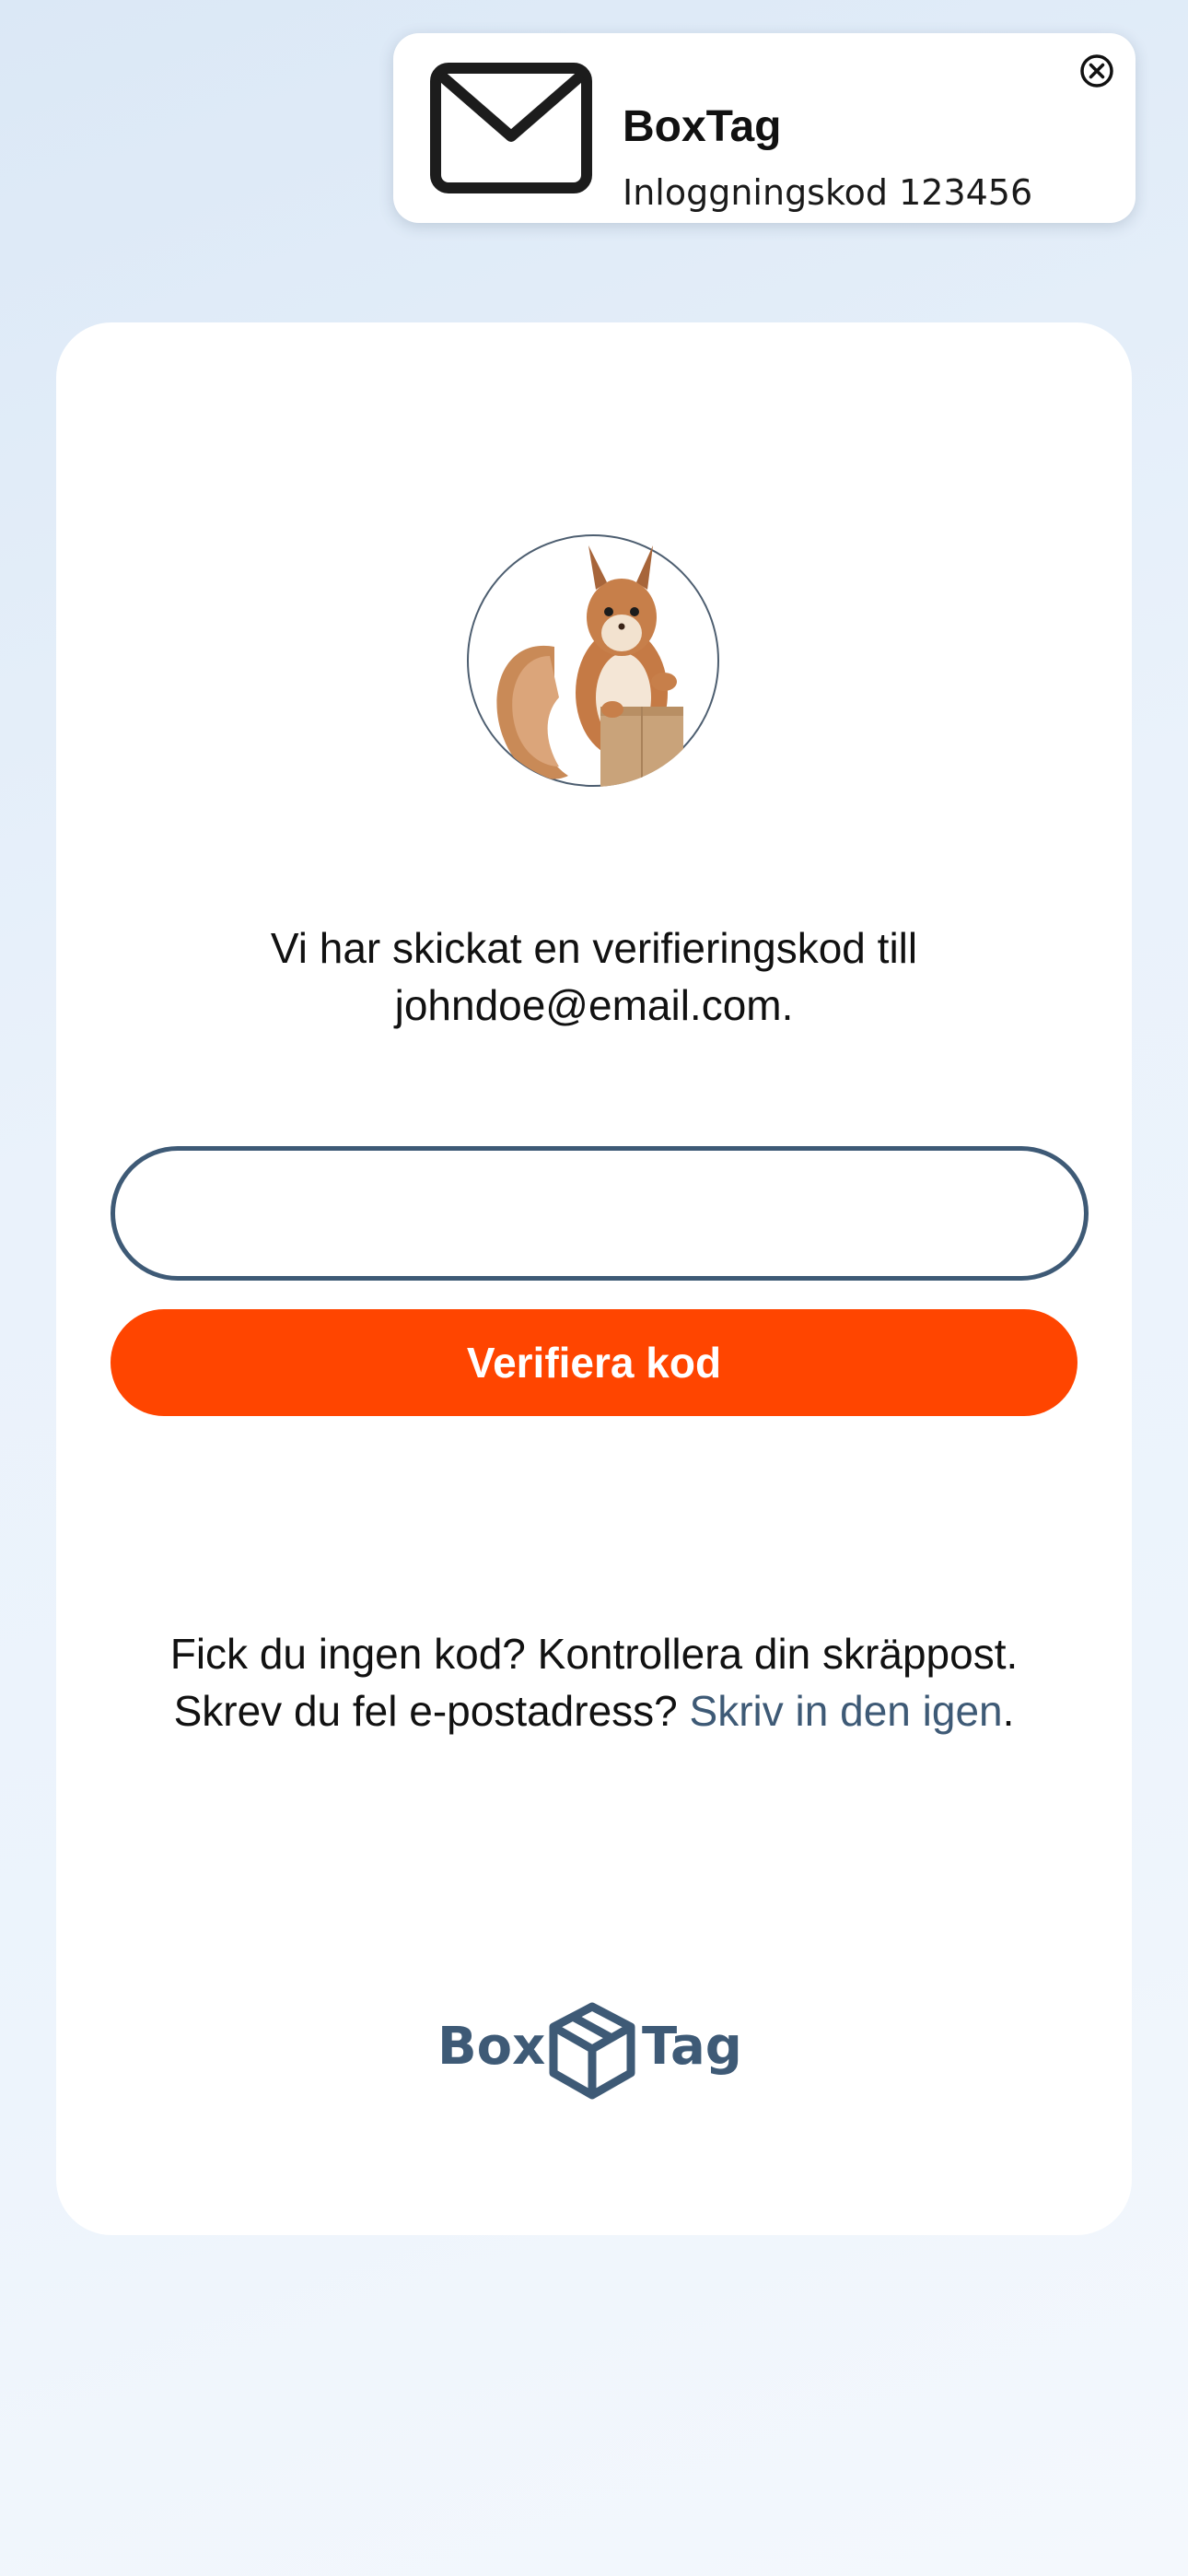 Image resolution: width=1188 pixels, height=2576 pixels. What do you see at coordinates (511, 128) in the screenshot?
I see `mail-icon` at bounding box center [511, 128].